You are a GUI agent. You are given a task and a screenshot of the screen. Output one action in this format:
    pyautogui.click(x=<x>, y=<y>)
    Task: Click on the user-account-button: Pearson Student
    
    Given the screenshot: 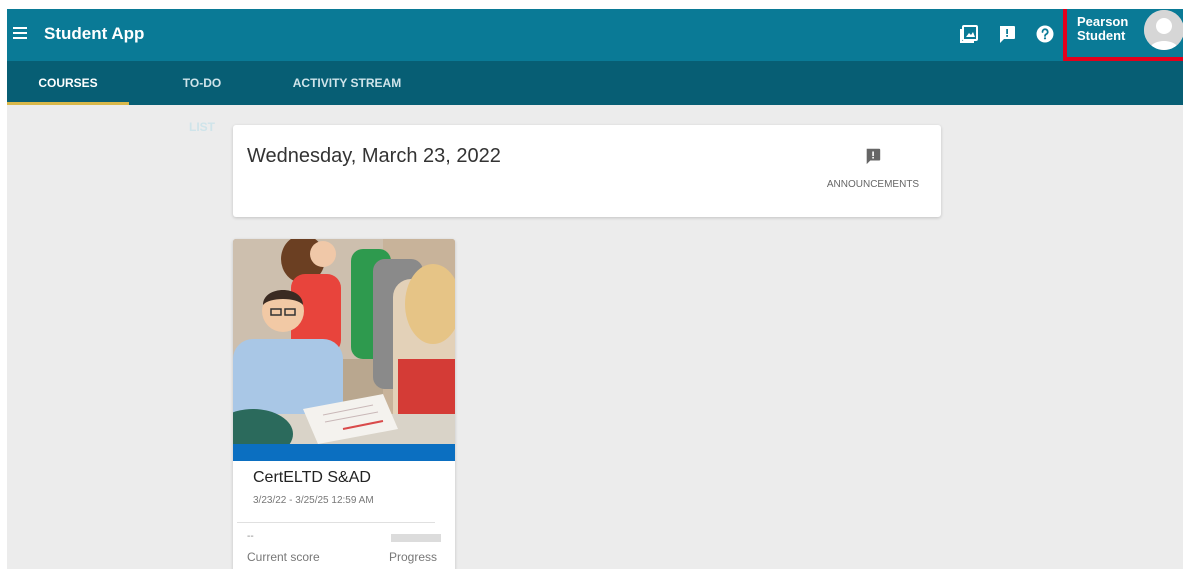 What is the action you would take?
    pyautogui.click(x=1123, y=35)
    